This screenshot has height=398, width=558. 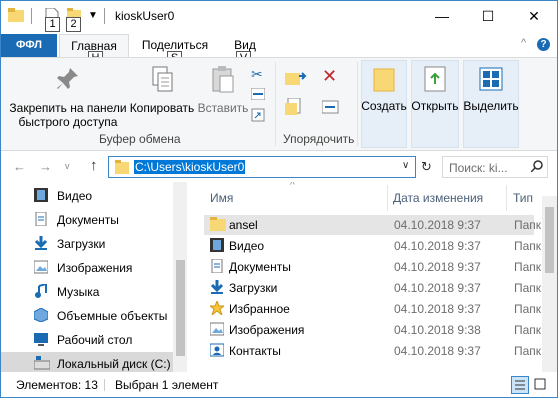 I want to click on documents-folder-icon, so click(x=217, y=267).